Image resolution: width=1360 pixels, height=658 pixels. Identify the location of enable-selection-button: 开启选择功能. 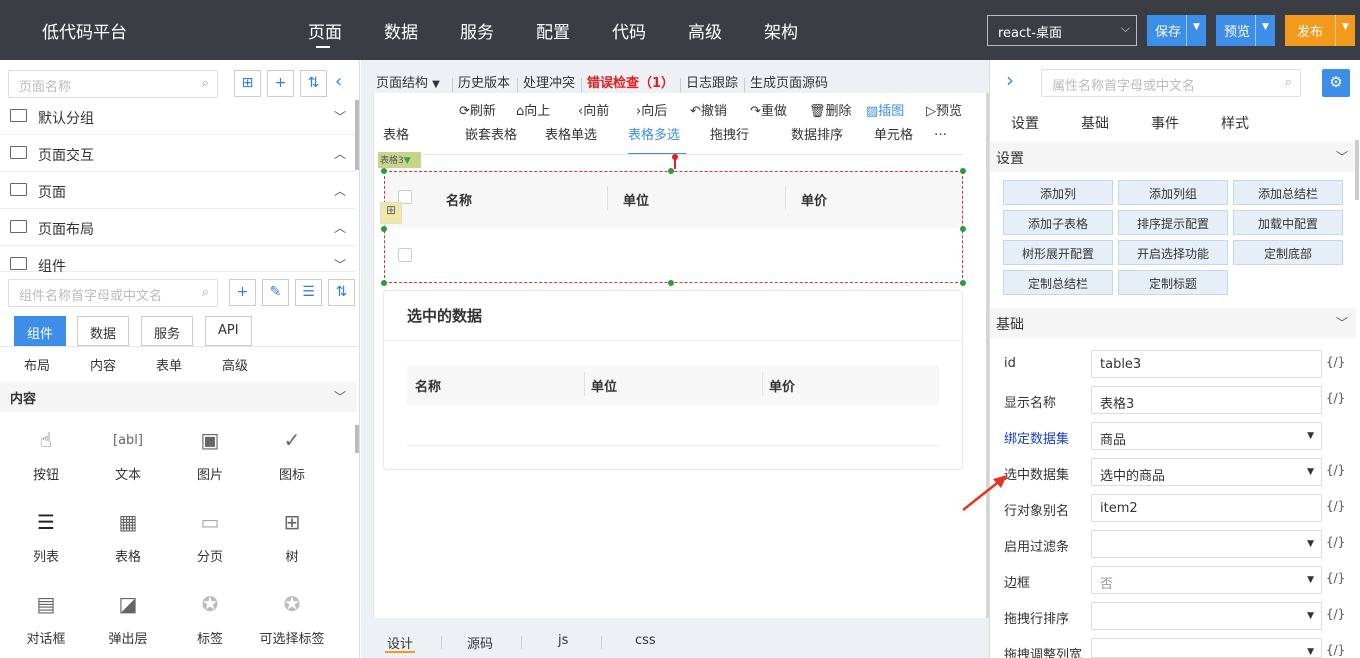
(1173, 252).